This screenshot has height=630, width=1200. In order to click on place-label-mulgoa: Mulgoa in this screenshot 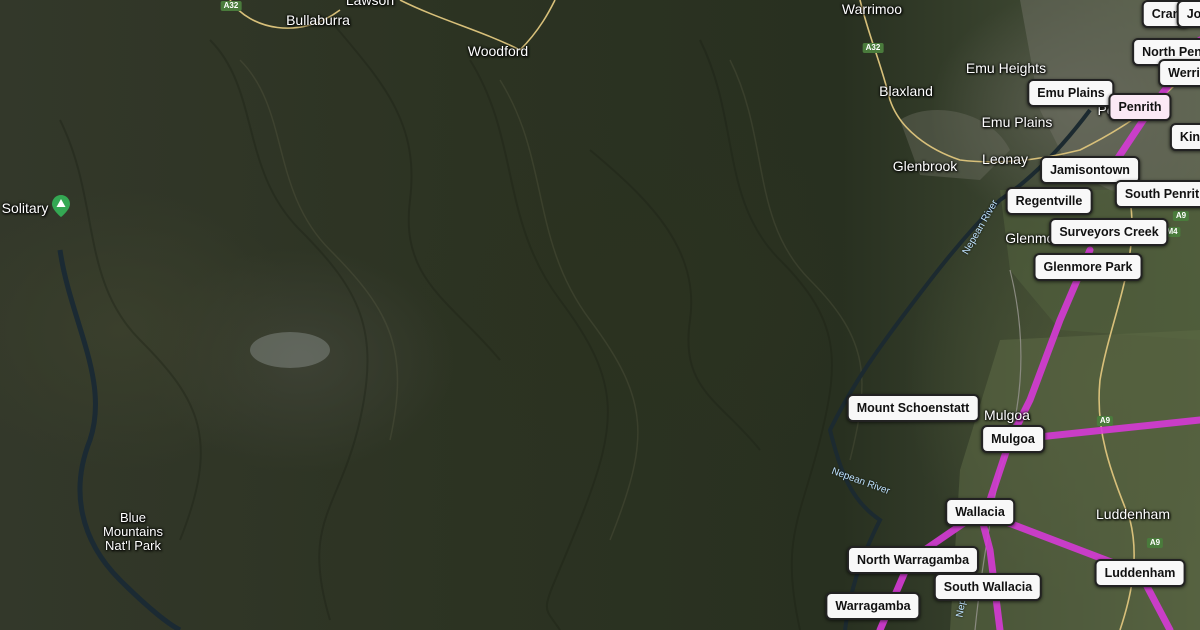, I will do `click(1007, 415)`.